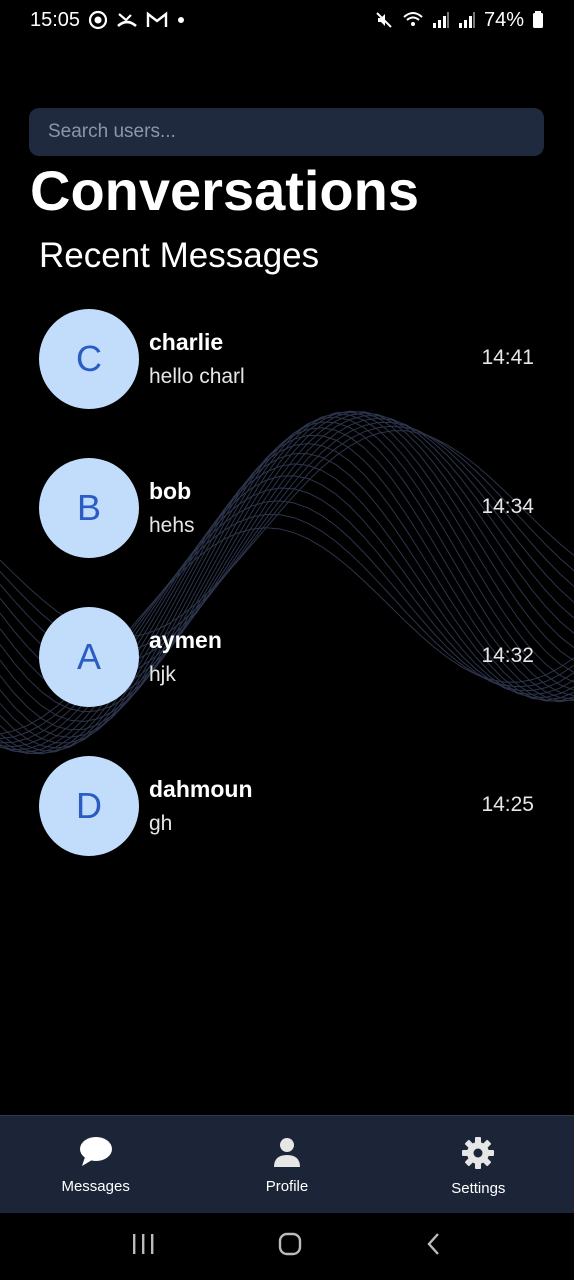 The height and width of the screenshot is (1280, 574). I want to click on contact-name: charlie, so click(186, 342).